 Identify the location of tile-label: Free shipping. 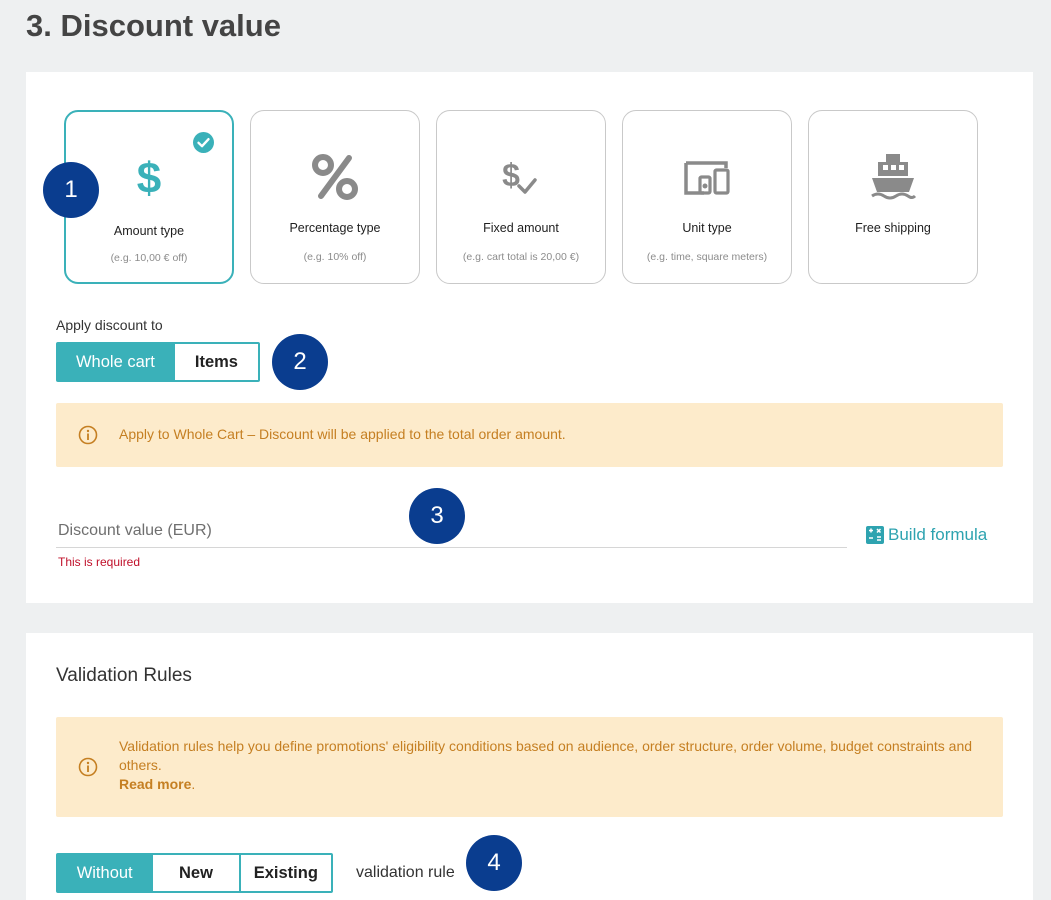
(893, 228).